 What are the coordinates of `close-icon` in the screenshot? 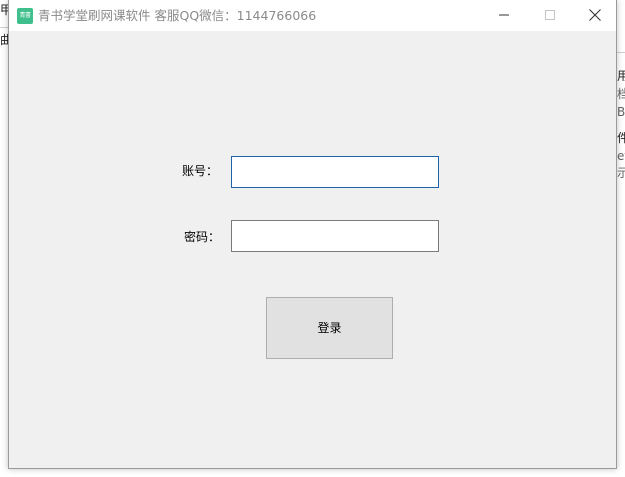 It's located at (595, 15).